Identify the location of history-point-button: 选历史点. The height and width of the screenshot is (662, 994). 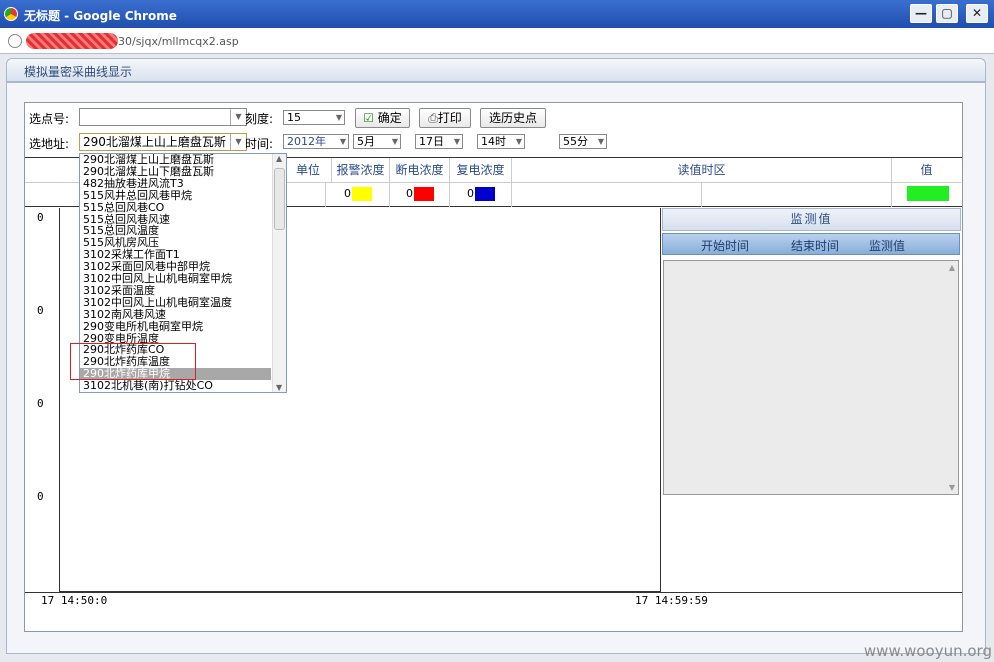
(513, 118).